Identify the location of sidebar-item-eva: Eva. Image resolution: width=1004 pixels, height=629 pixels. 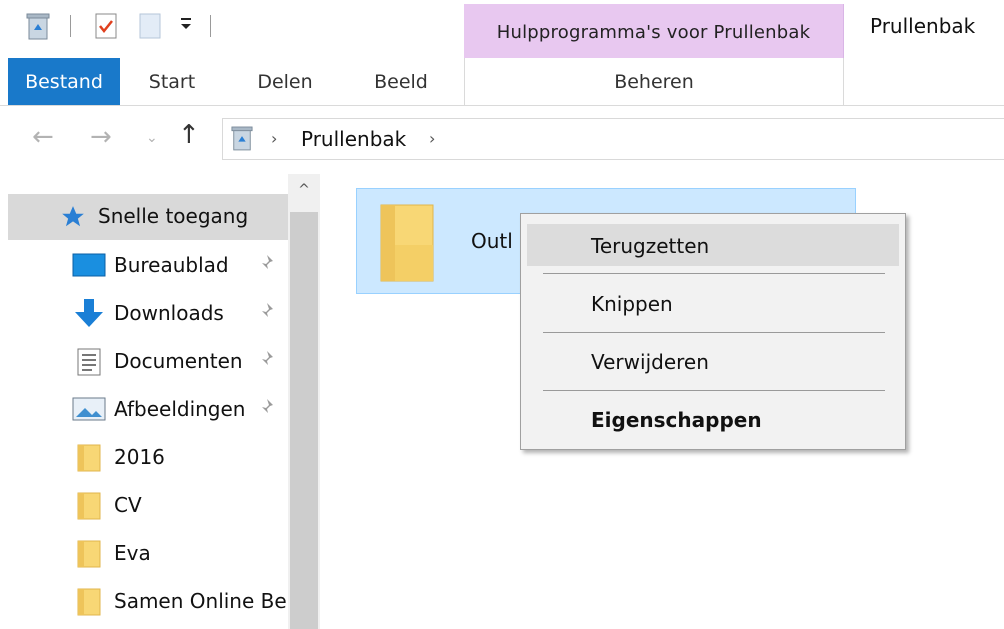
(145, 553).